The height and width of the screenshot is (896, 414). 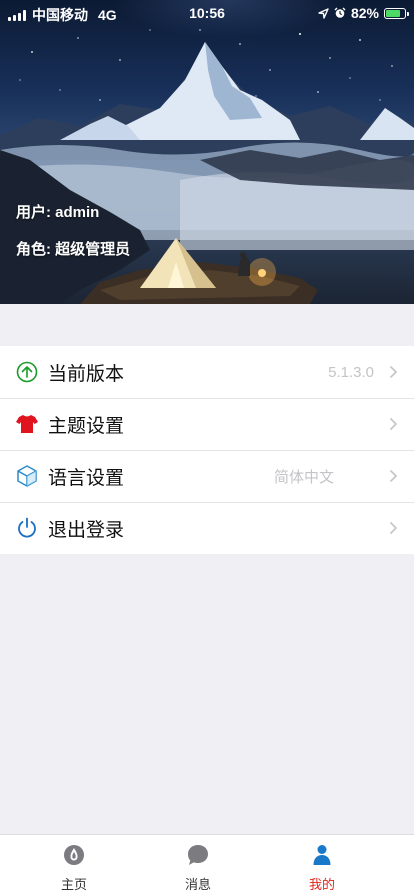 I want to click on arrow-up-circle-icon, so click(x=27, y=372).